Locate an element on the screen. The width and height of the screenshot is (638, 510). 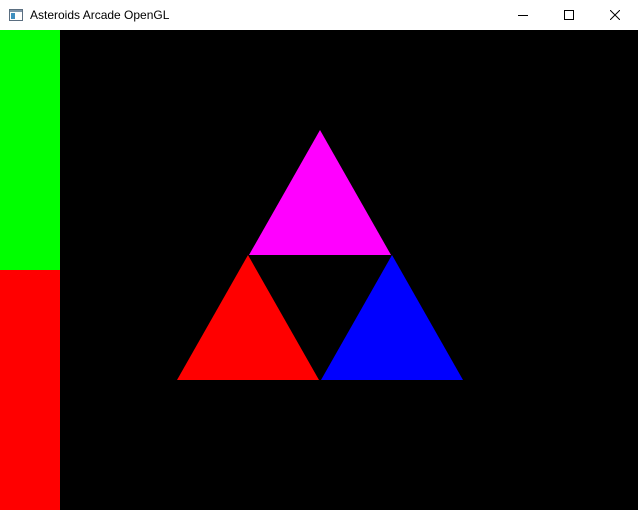
close-button is located at coordinates (615, 15).